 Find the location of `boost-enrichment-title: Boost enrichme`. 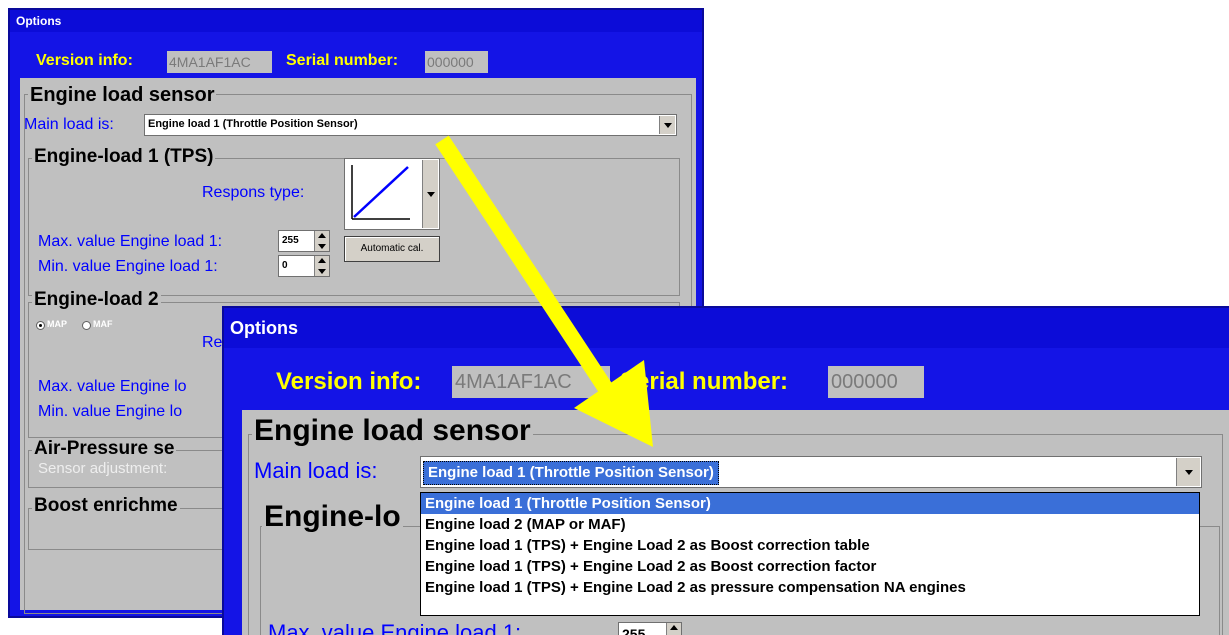

boost-enrichment-title: Boost enrichme is located at coordinates (106, 506).